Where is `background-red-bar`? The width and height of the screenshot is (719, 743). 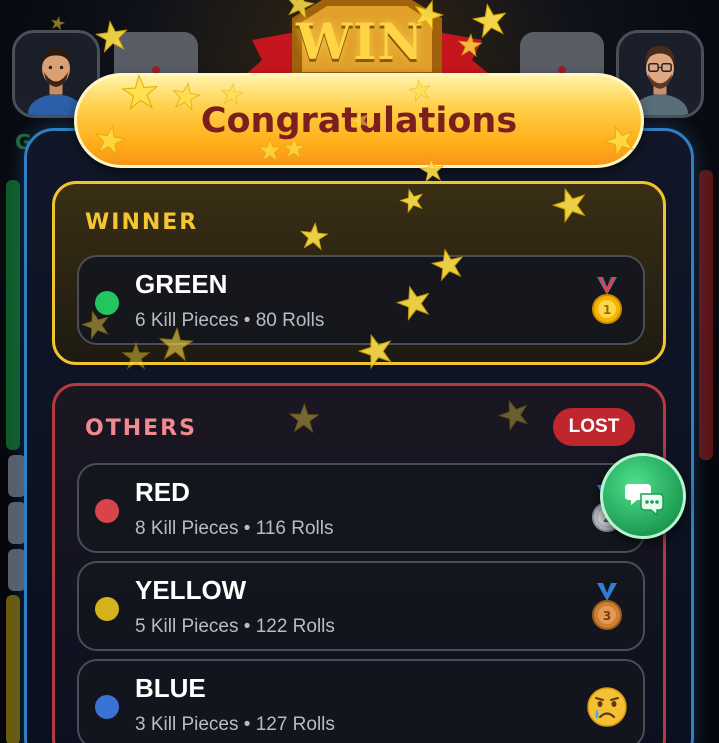
background-red-bar is located at coordinates (706, 315).